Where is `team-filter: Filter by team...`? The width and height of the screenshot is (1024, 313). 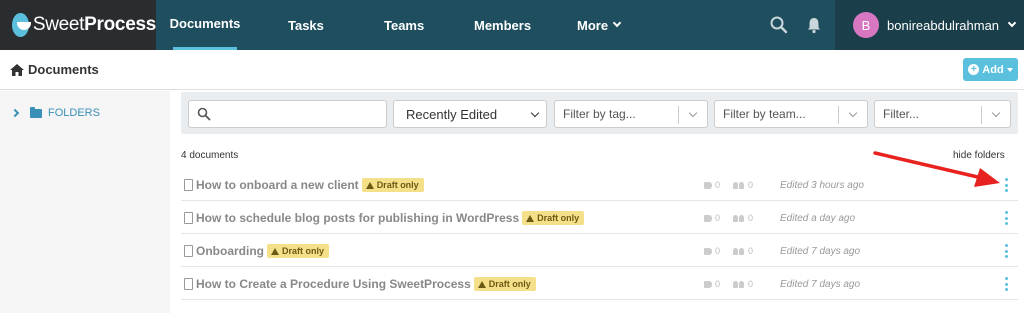 team-filter: Filter by team... is located at coordinates (791, 114).